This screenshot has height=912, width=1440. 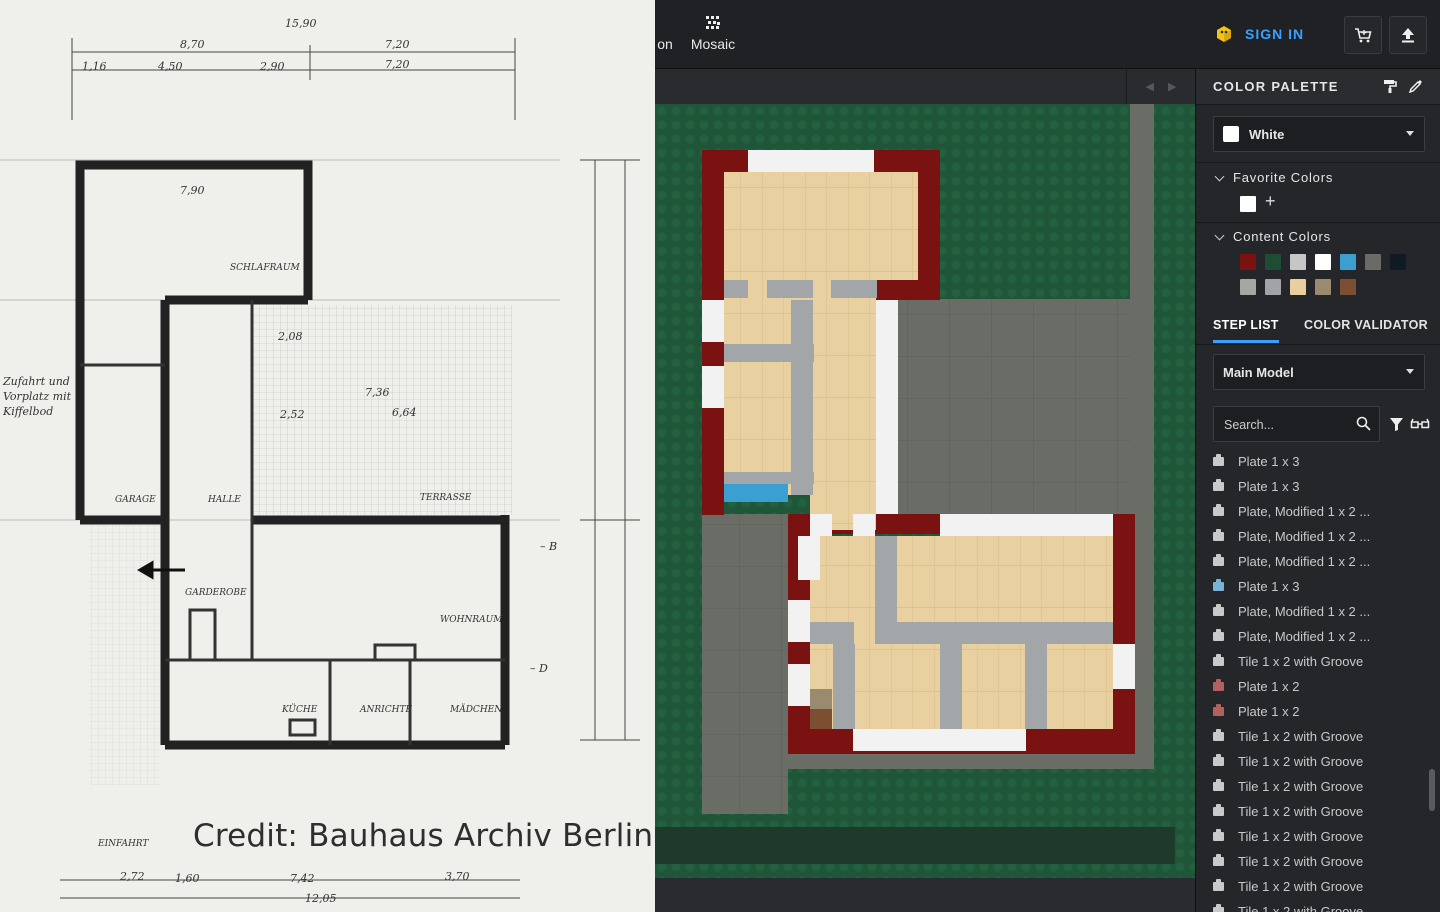 I want to click on step-nav: ◀ ▶, so click(x=1160, y=86).